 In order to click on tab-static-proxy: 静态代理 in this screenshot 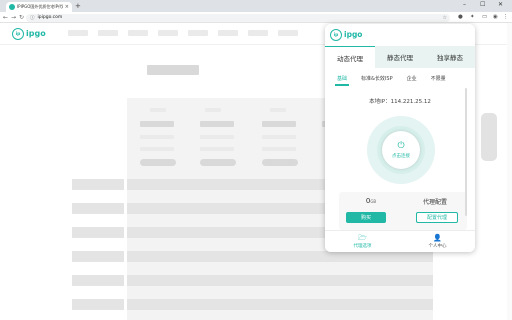, I will do `click(400, 57)`.